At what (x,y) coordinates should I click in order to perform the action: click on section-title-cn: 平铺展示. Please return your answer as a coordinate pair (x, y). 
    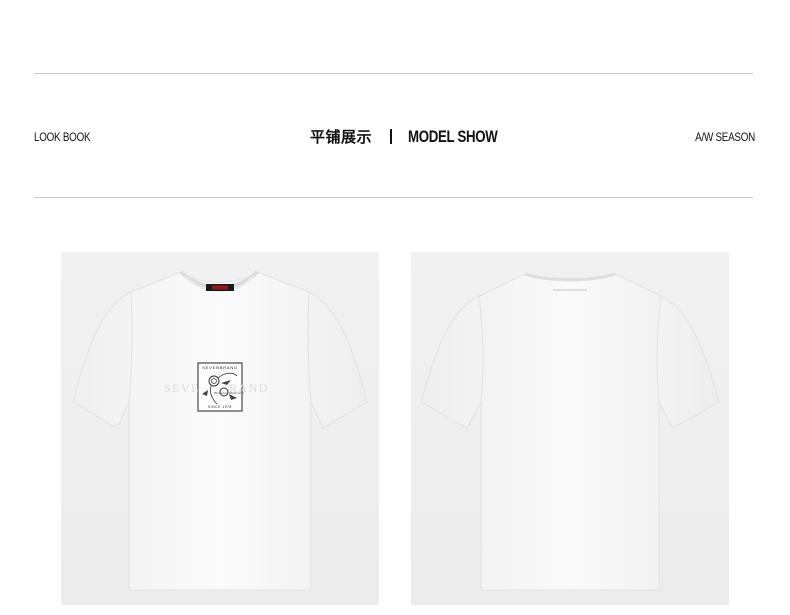
    Looking at the image, I should click on (341, 137).